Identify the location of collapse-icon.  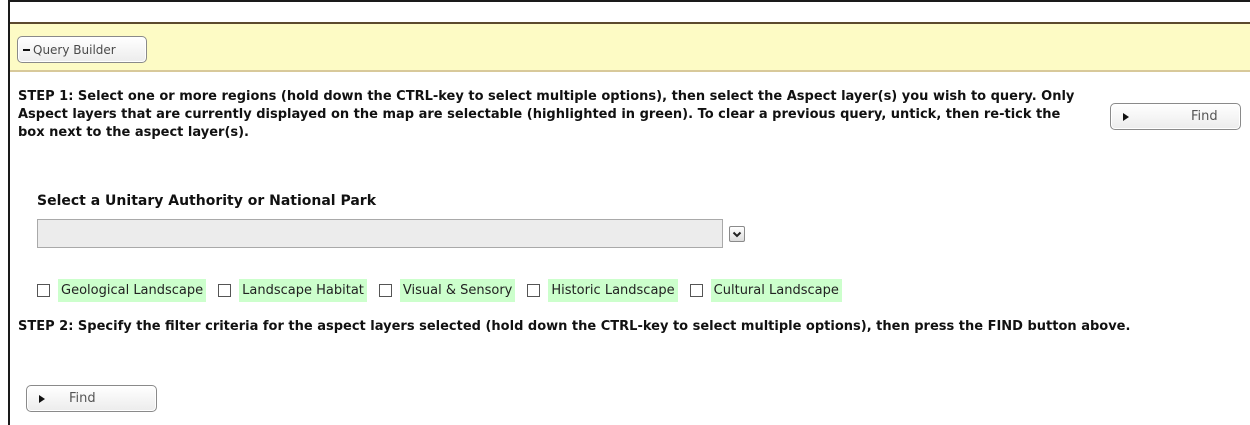
(26, 49).